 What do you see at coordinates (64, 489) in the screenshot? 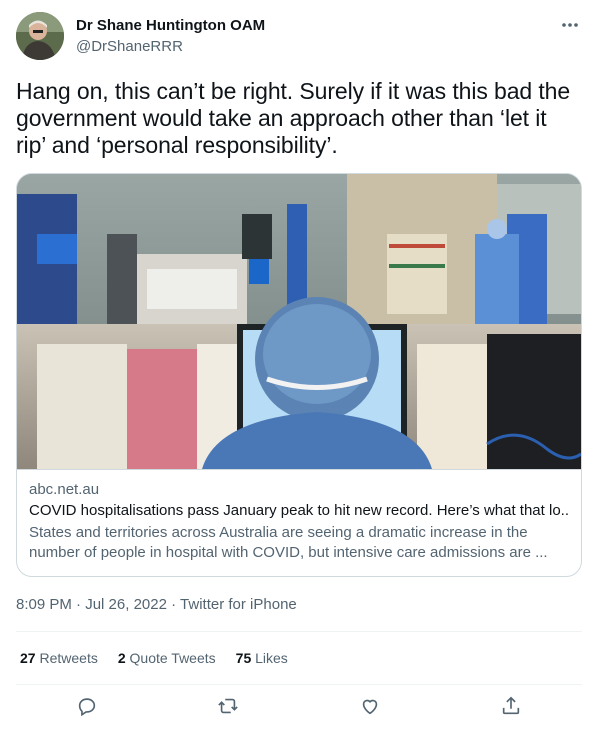
I see `card-domain: abc.net.au` at bounding box center [64, 489].